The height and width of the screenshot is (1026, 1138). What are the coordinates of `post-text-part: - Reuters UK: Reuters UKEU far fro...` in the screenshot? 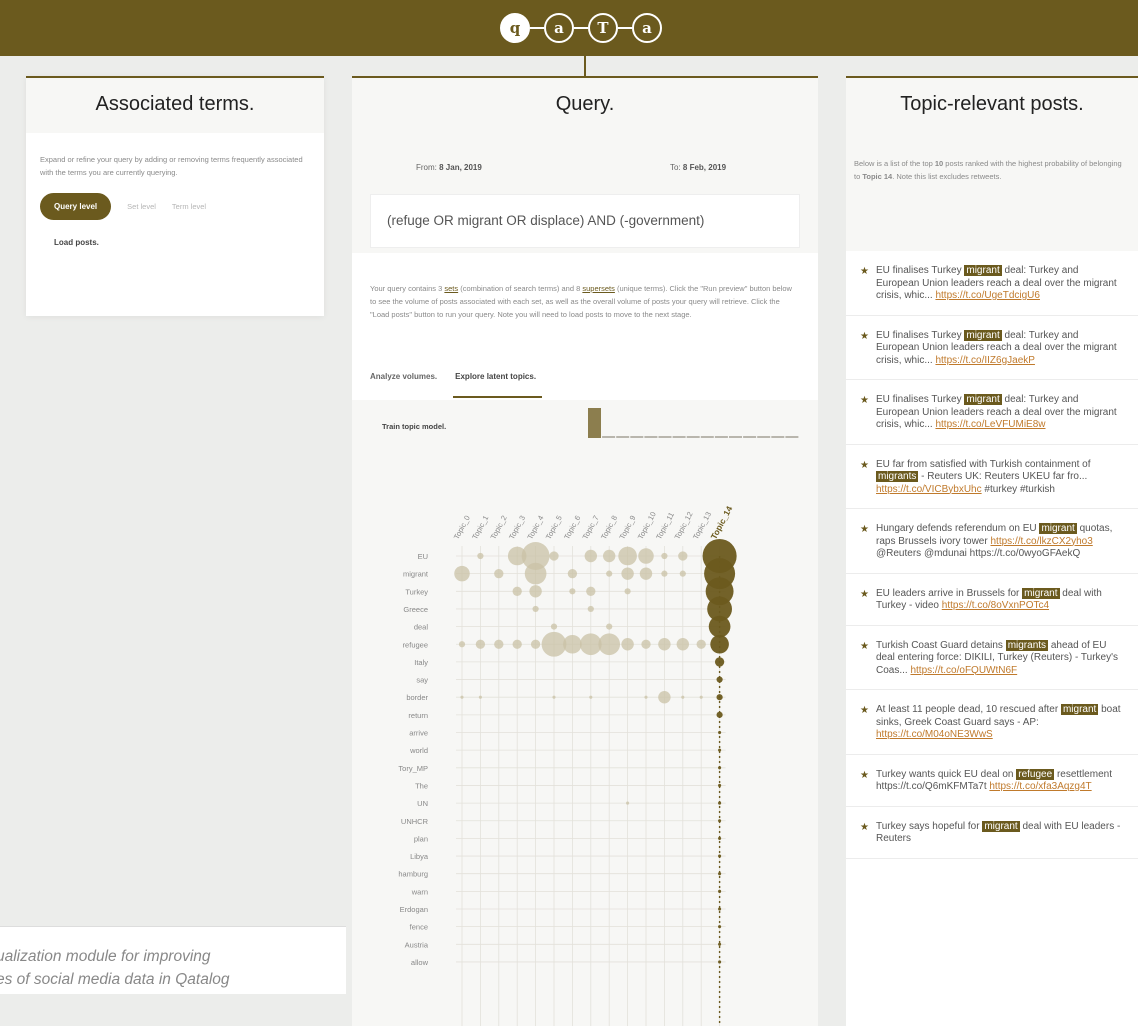 It's located at (1003, 476).